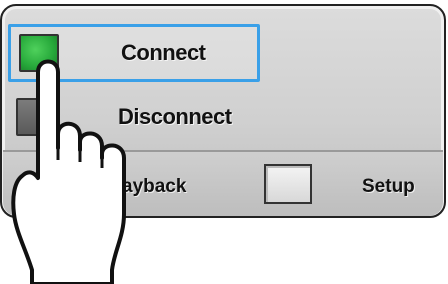 The height and width of the screenshot is (284, 448). I want to click on disconnect-checkbox, so click(36, 117).